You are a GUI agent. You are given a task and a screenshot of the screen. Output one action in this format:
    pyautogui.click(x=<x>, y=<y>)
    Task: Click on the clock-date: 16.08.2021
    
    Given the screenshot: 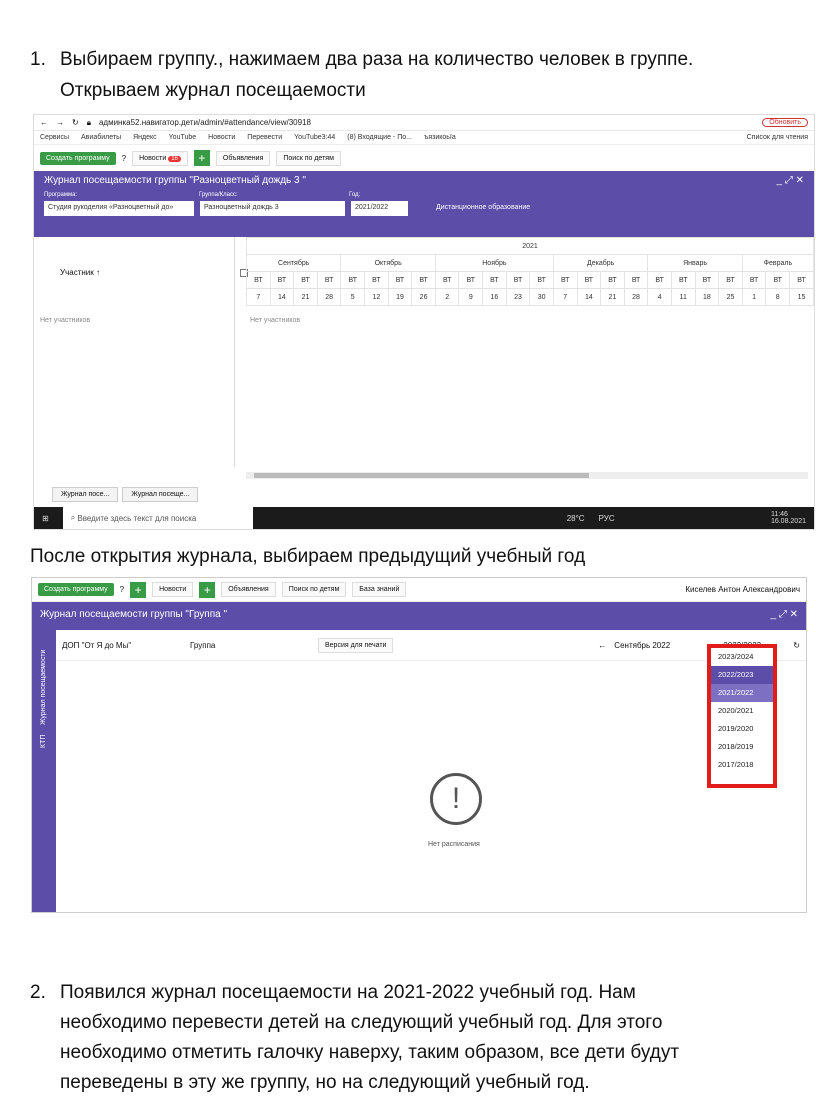 What is the action you would take?
    pyautogui.click(x=788, y=521)
    